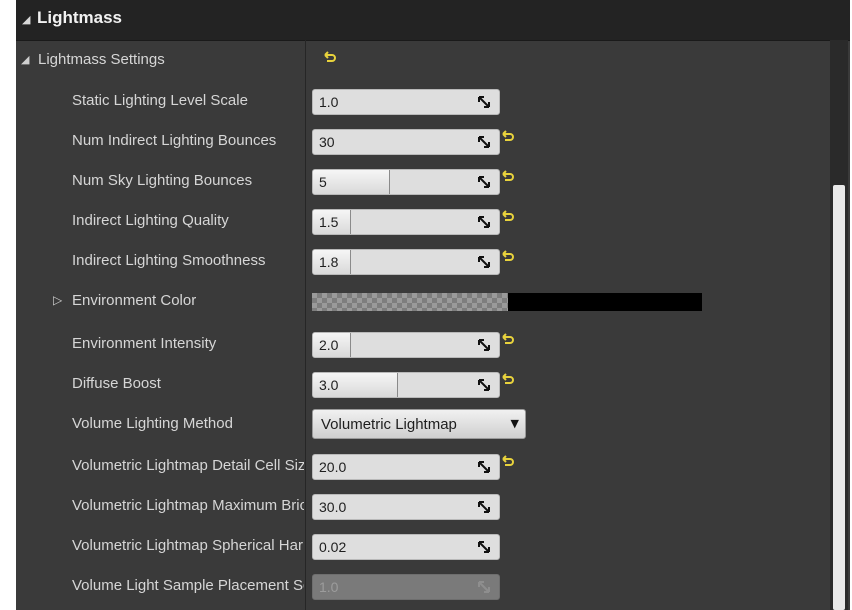 This screenshot has height=610, width=852. I want to click on property-row-num-indirect-lighting-bounces: Num Indirect Lighting Bounces 30, so click(422, 141).